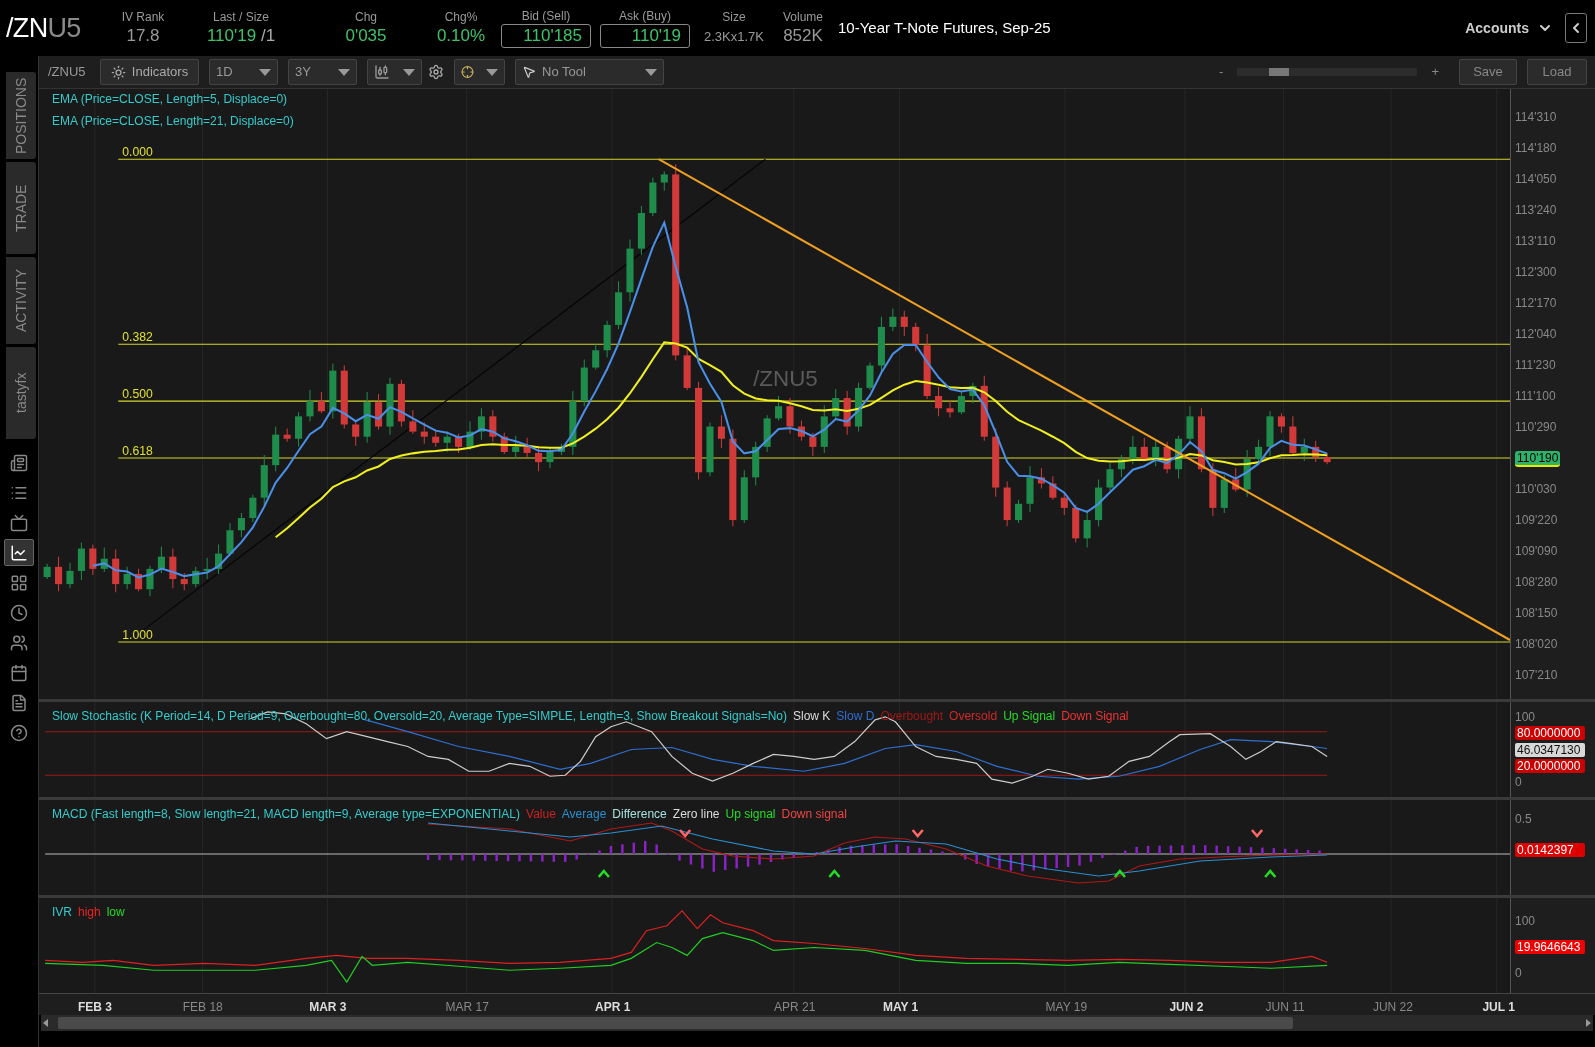 The width and height of the screenshot is (1595, 1047). I want to click on chart-watermark: /ZNU5, so click(785, 378).